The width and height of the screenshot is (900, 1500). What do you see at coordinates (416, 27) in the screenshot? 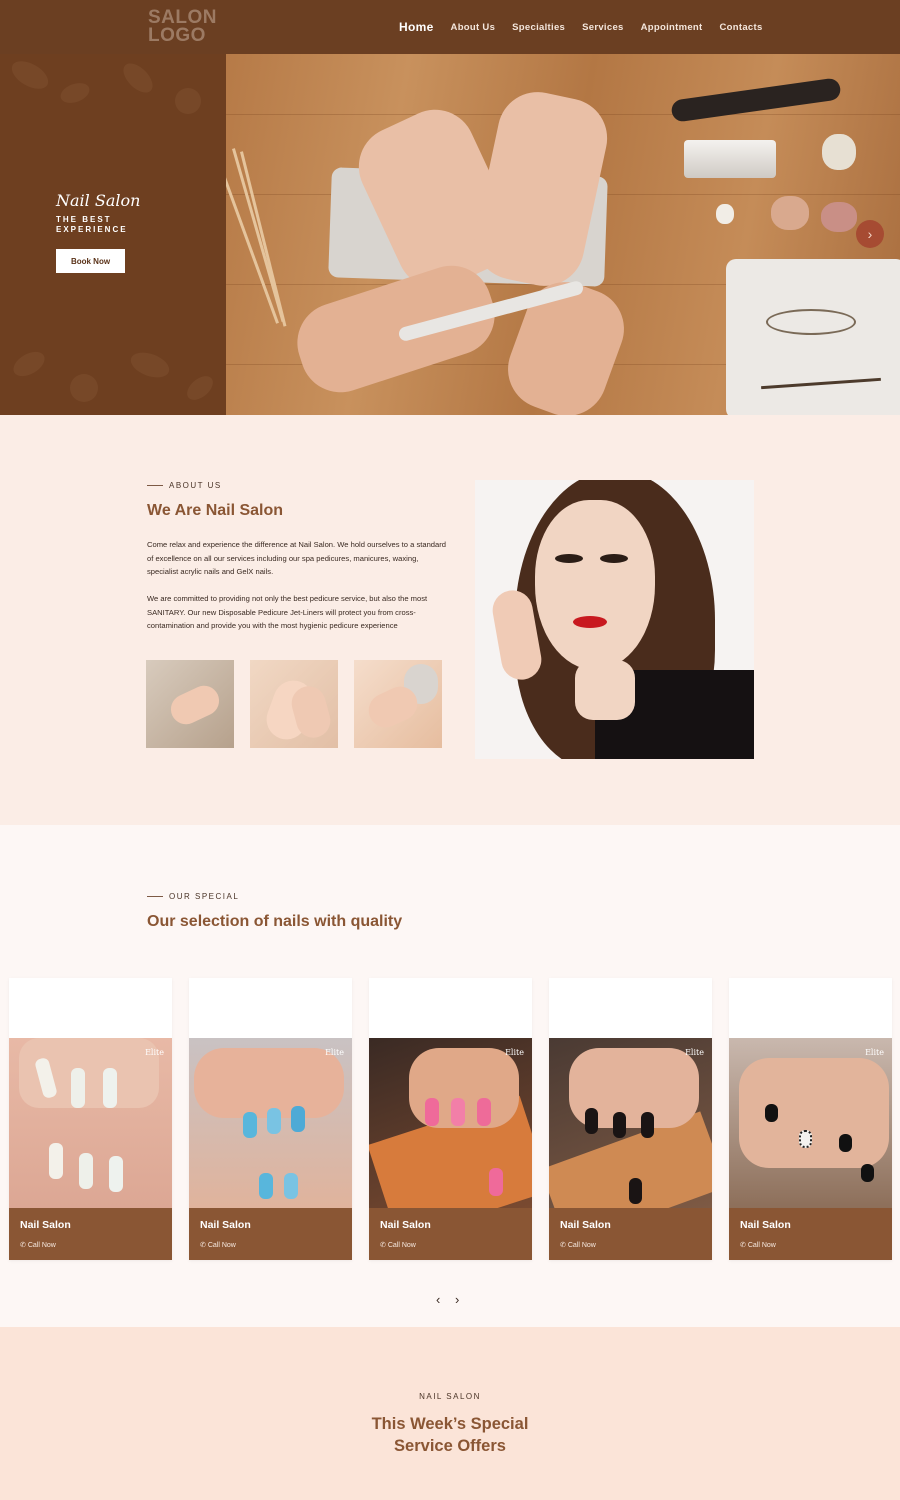
I see `nav-home: Home` at bounding box center [416, 27].